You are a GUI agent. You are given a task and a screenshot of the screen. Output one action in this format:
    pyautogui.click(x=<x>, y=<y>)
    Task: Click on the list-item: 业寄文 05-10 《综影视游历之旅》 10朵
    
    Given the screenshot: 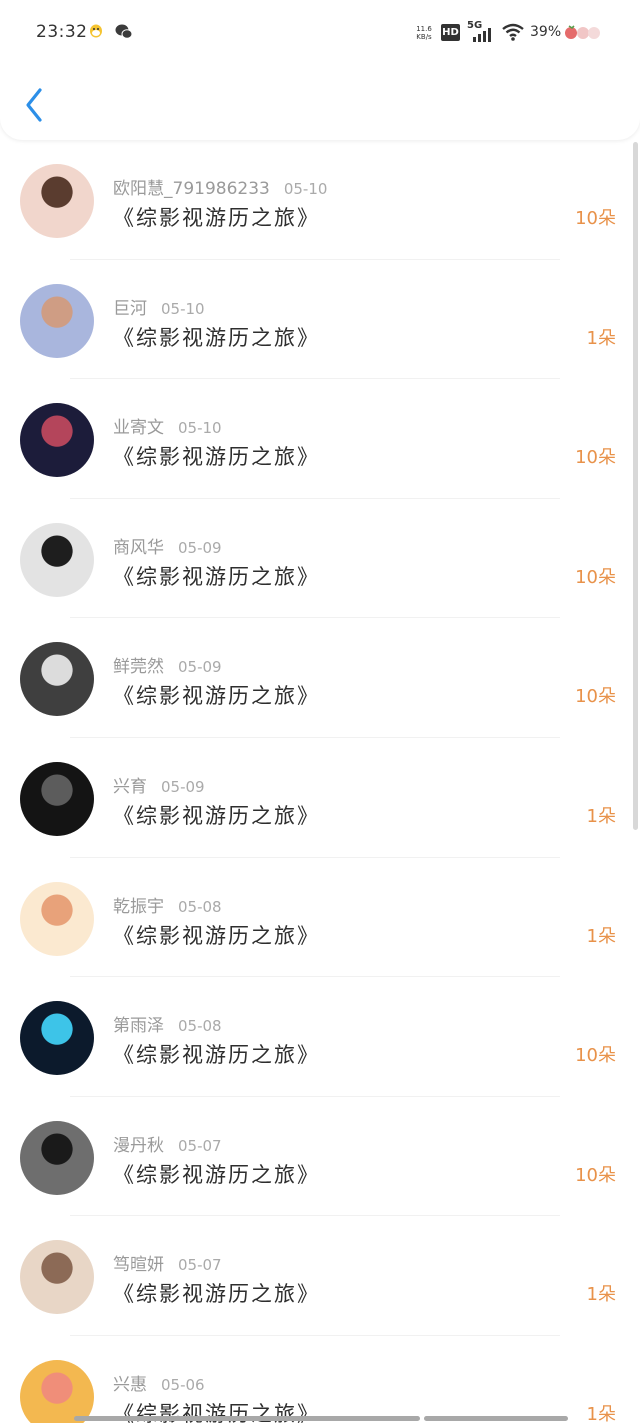 What is the action you would take?
    pyautogui.click(x=320, y=439)
    